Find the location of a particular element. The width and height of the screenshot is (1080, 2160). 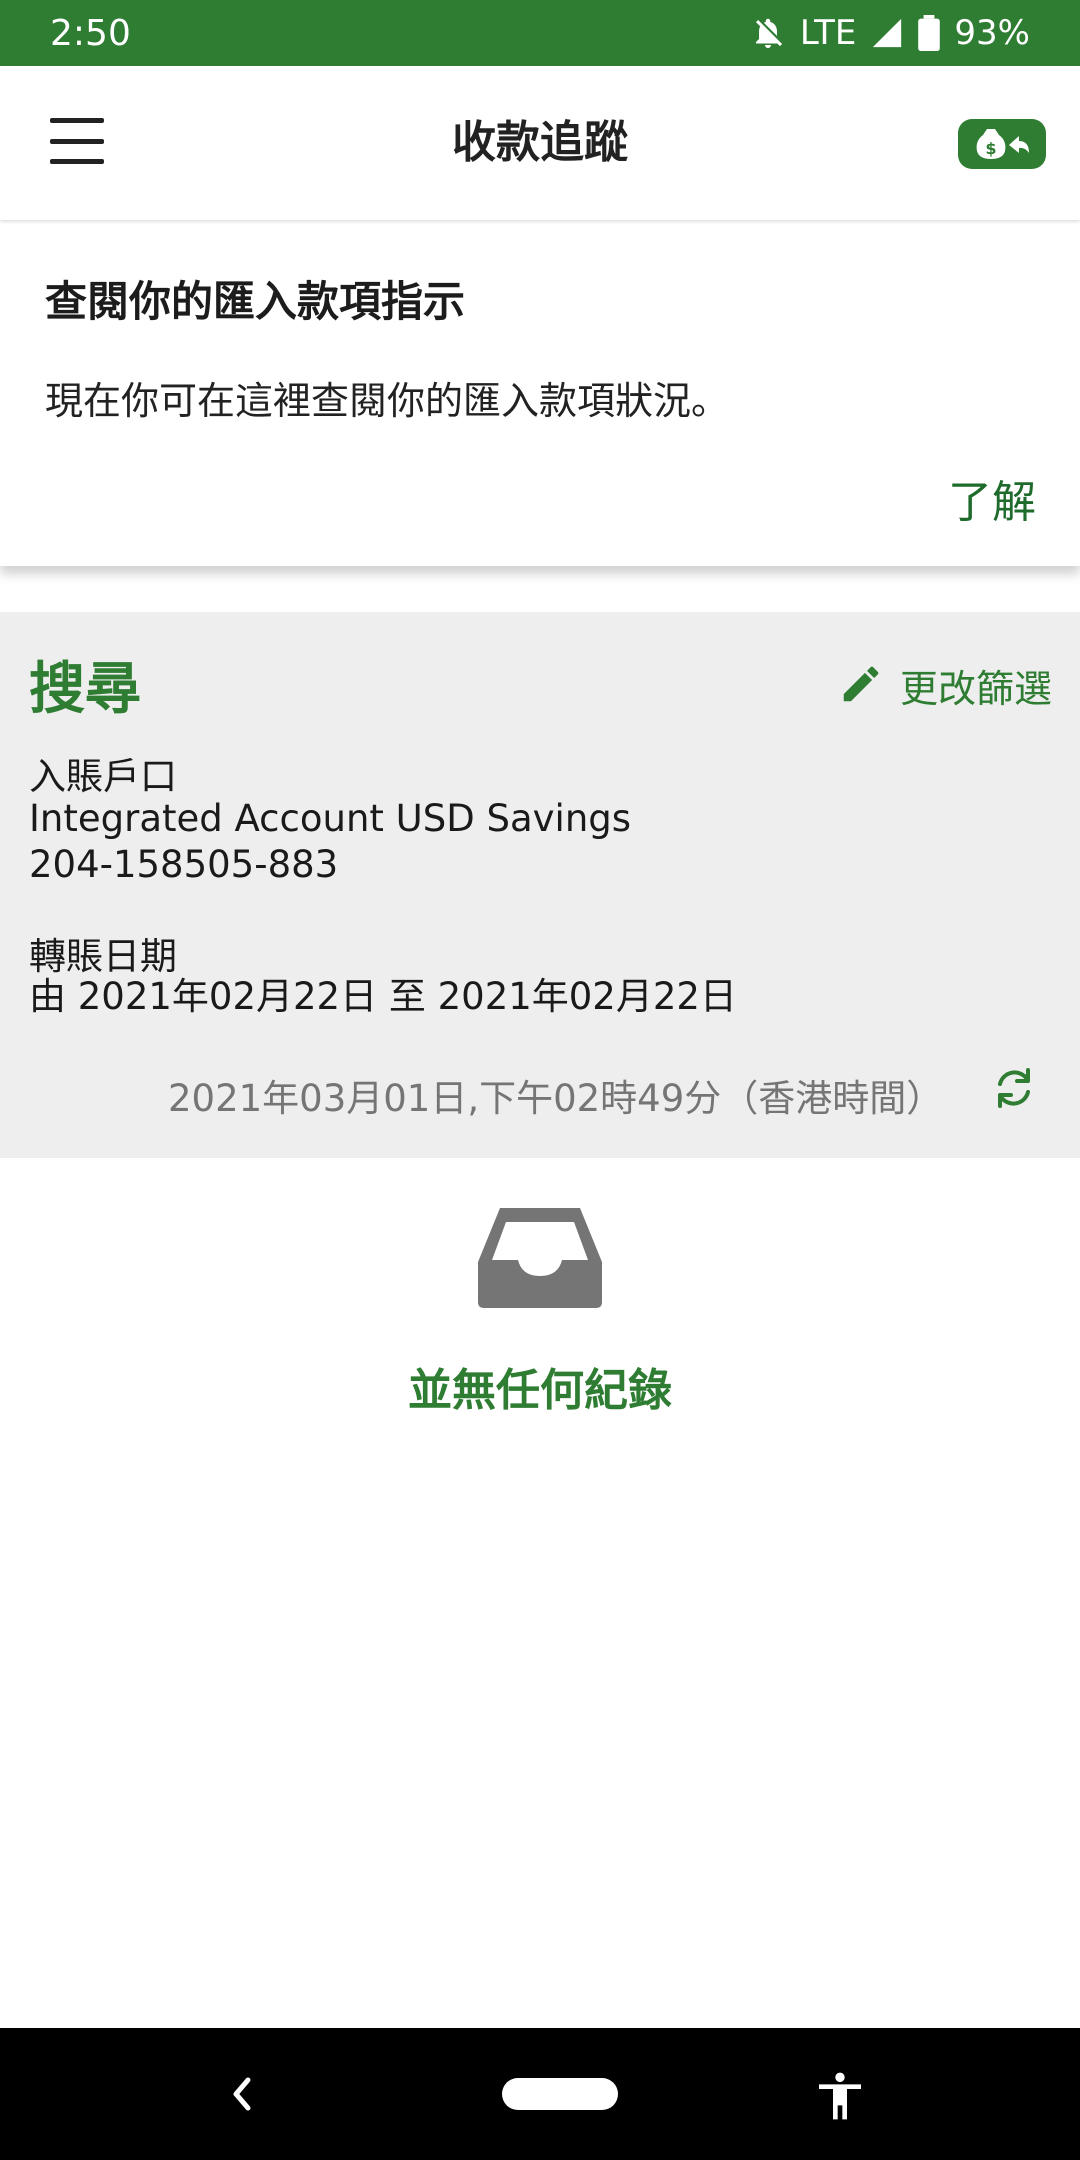

account-label: 入賬戶口 is located at coordinates (103, 776).